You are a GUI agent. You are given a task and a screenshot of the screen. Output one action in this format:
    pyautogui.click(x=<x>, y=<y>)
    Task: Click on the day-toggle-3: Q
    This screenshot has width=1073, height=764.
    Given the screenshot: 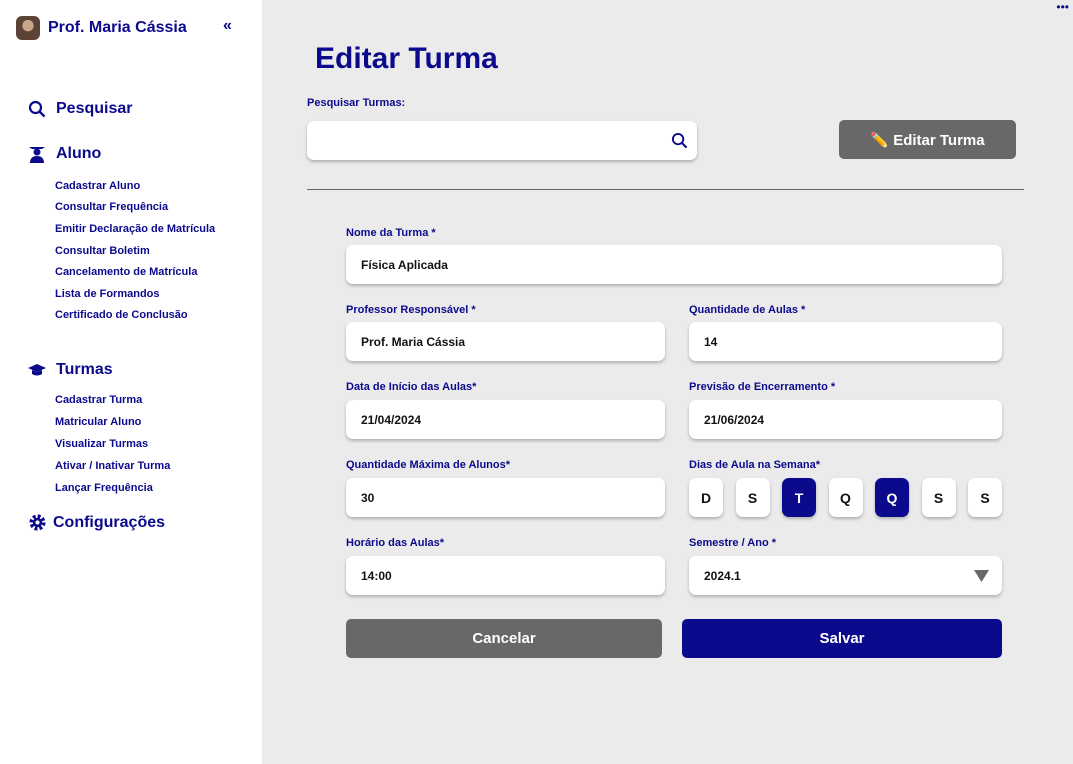 What is the action you would take?
    pyautogui.click(x=845, y=497)
    